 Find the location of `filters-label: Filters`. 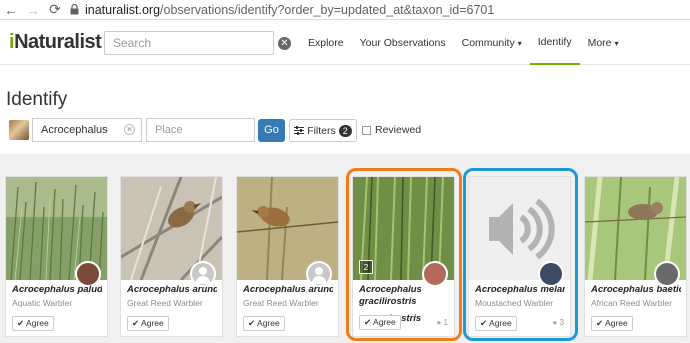

filters-label: Filters is located at coordinates (321, 130).